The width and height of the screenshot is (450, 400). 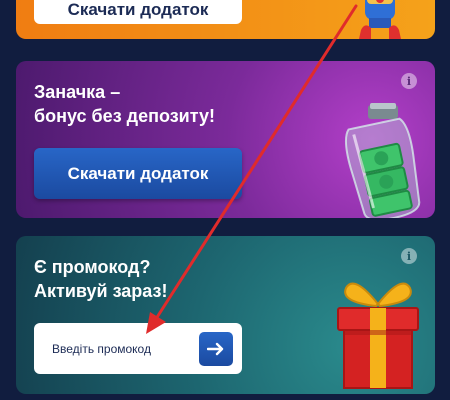 I want to click on download-app-button-label: Скачати додаток, so click(x=138, y=173).